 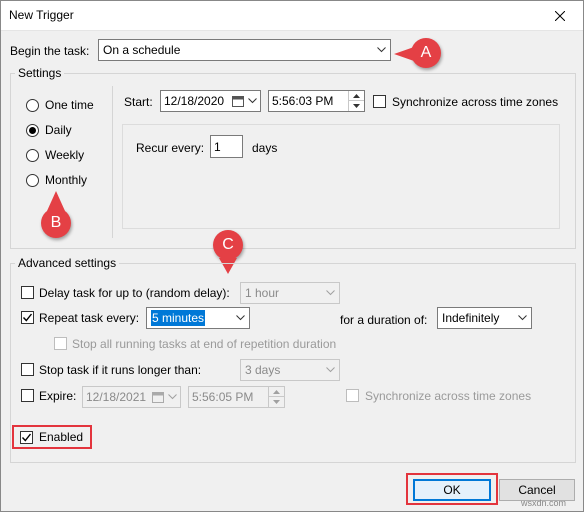 What do you see at coordinates (138, 102) in the screenshot?
I see `start-label: Start:` at bounding box center [138, 102].